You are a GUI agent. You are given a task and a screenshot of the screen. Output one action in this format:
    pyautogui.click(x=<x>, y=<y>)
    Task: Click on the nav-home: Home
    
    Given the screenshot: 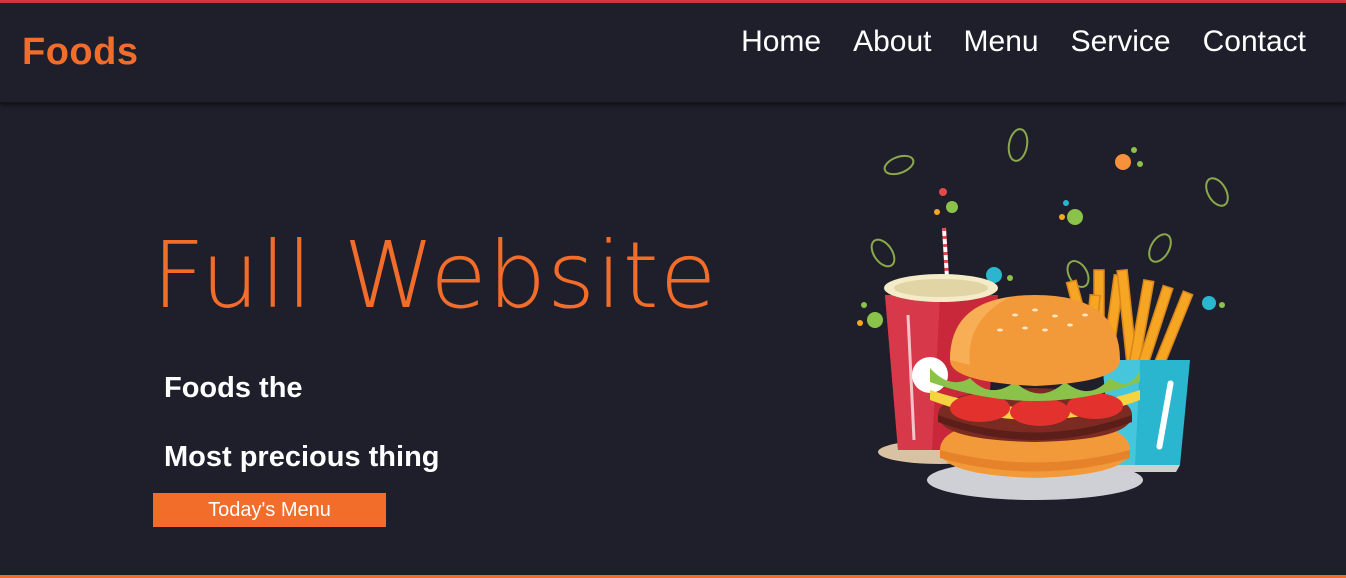 What is the action you would take?
    pyautogui.click(x=781, y=42)
    